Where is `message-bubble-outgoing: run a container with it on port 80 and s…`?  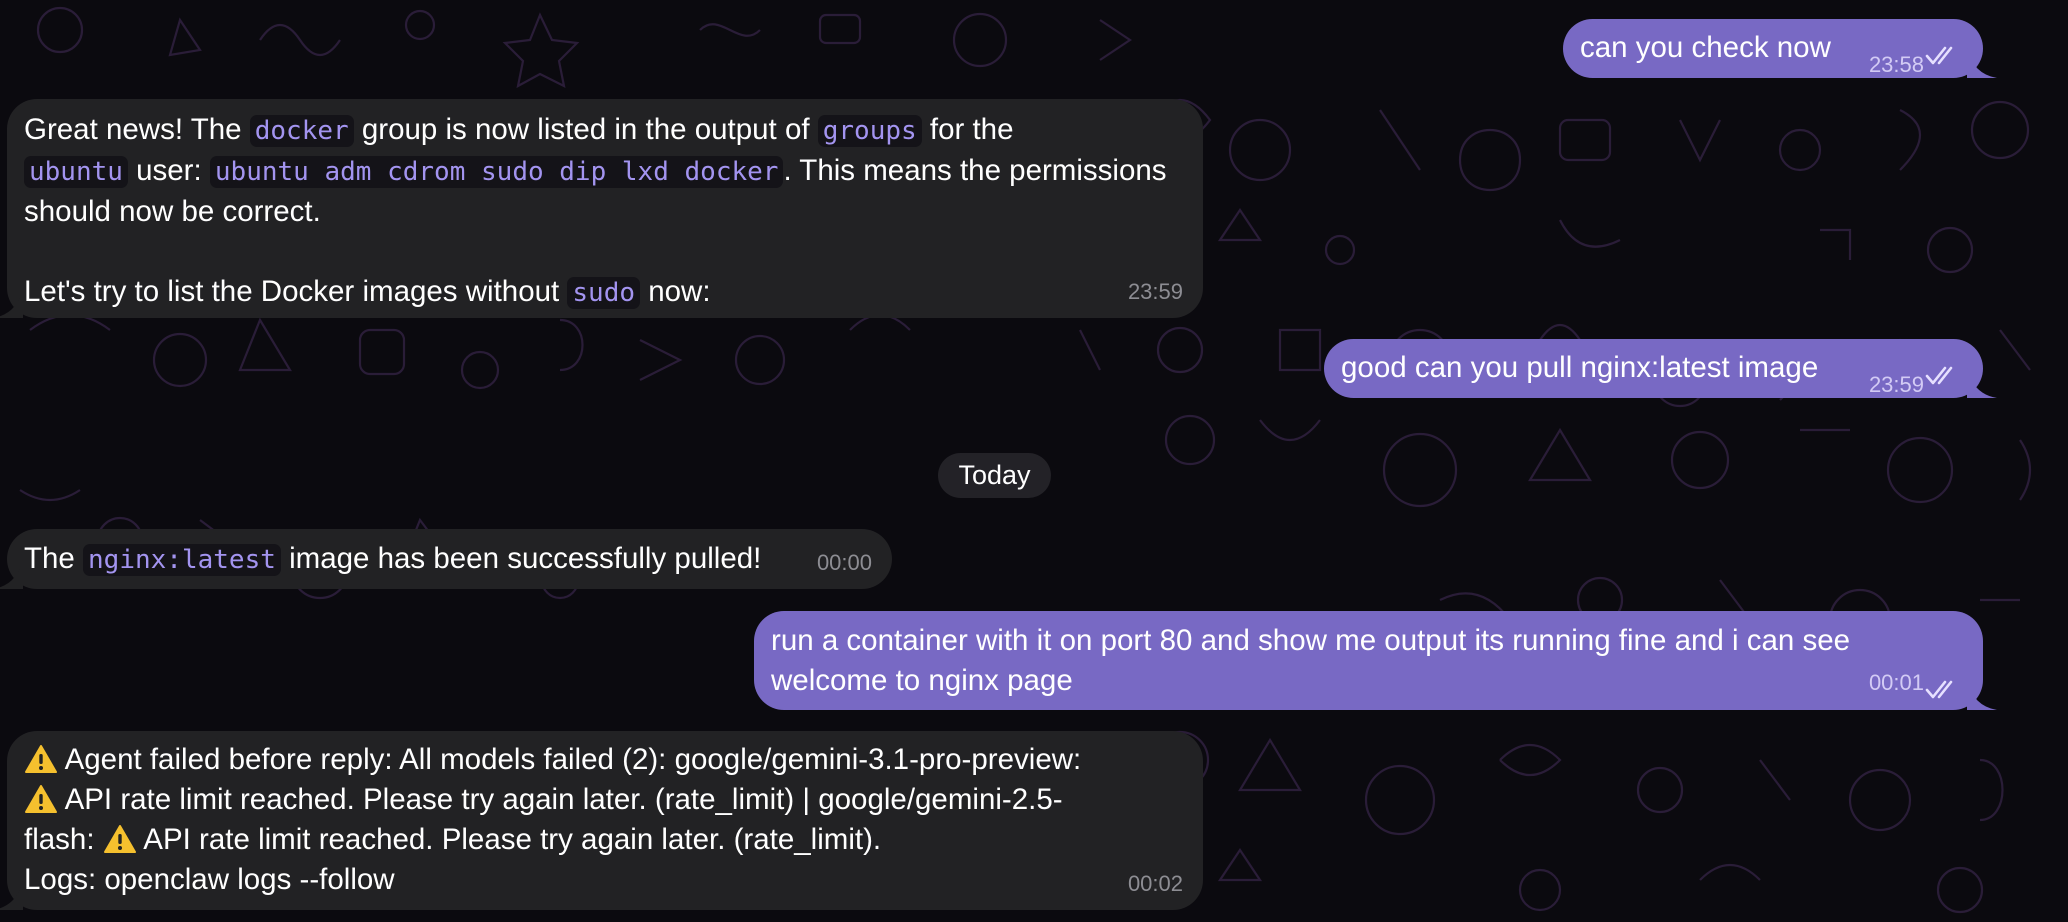
message-bubble-outgoing: run a container with it on port 80 and s… is located at coordinates (1375, 660).